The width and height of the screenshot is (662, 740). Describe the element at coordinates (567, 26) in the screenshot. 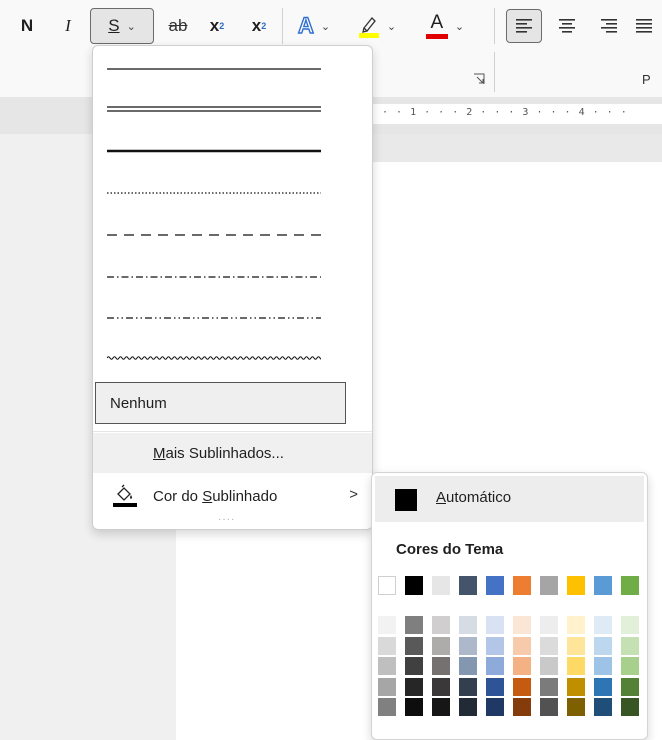

I see `align-center-button` at that location.